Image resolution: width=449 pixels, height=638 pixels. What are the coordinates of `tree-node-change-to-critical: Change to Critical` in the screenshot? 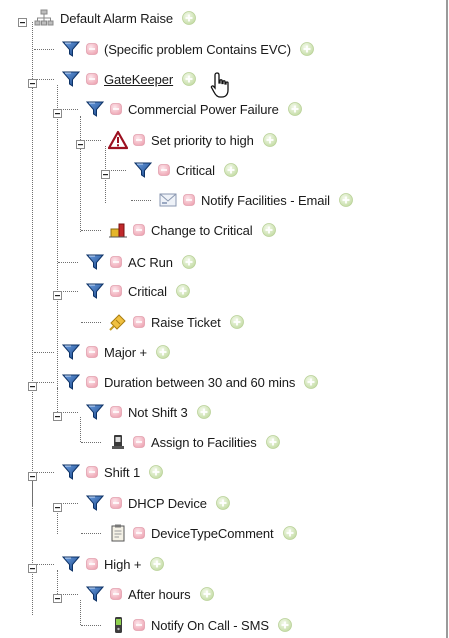 It's located at (192, 230).